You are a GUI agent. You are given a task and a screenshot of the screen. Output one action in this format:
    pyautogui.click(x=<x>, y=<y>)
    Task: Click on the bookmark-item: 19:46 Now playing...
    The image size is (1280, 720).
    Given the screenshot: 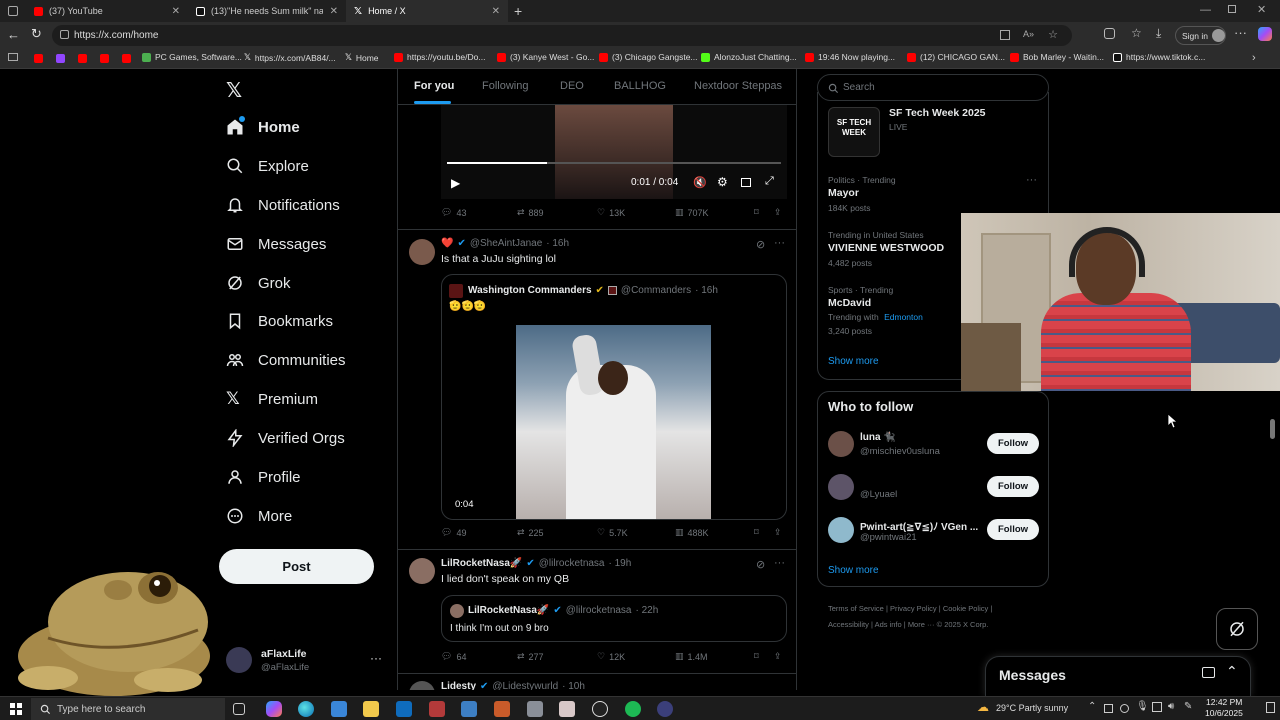 What is the action you would take?
    pyautogui.click(x=850, y=57)
    